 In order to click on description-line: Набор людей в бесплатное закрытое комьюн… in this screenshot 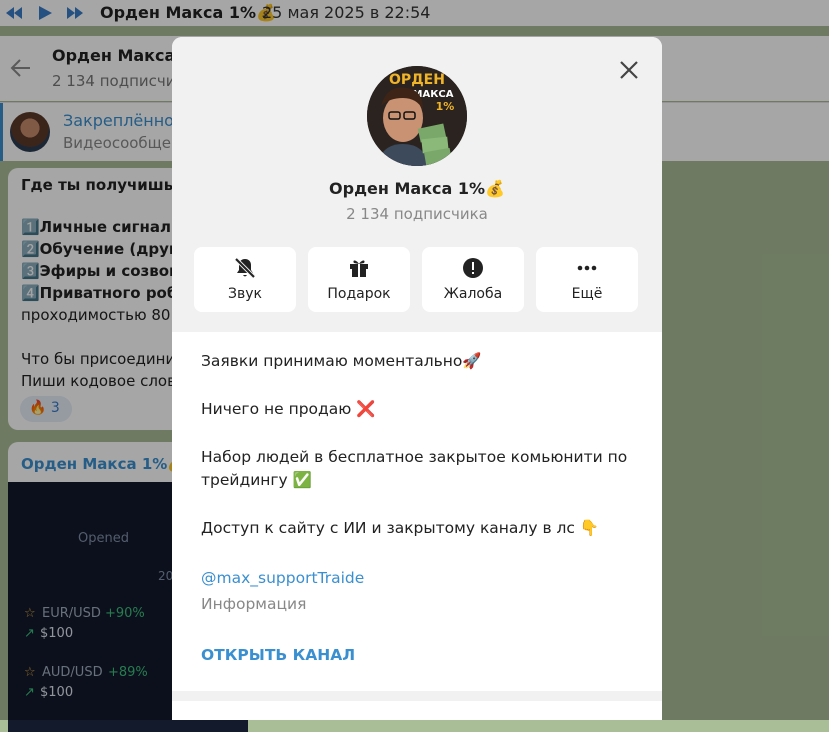, I will do `click(414, 468)`.